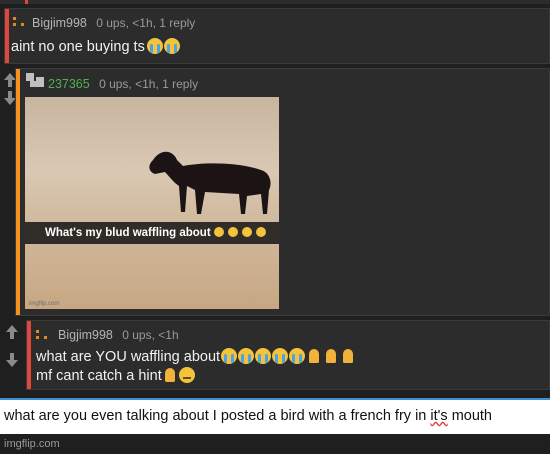 The height and width of the screenshot is (454, 550). Describe the element at coordinates (12, 332) in the screenshot. I see `upvote-arrow-icon` at that location.